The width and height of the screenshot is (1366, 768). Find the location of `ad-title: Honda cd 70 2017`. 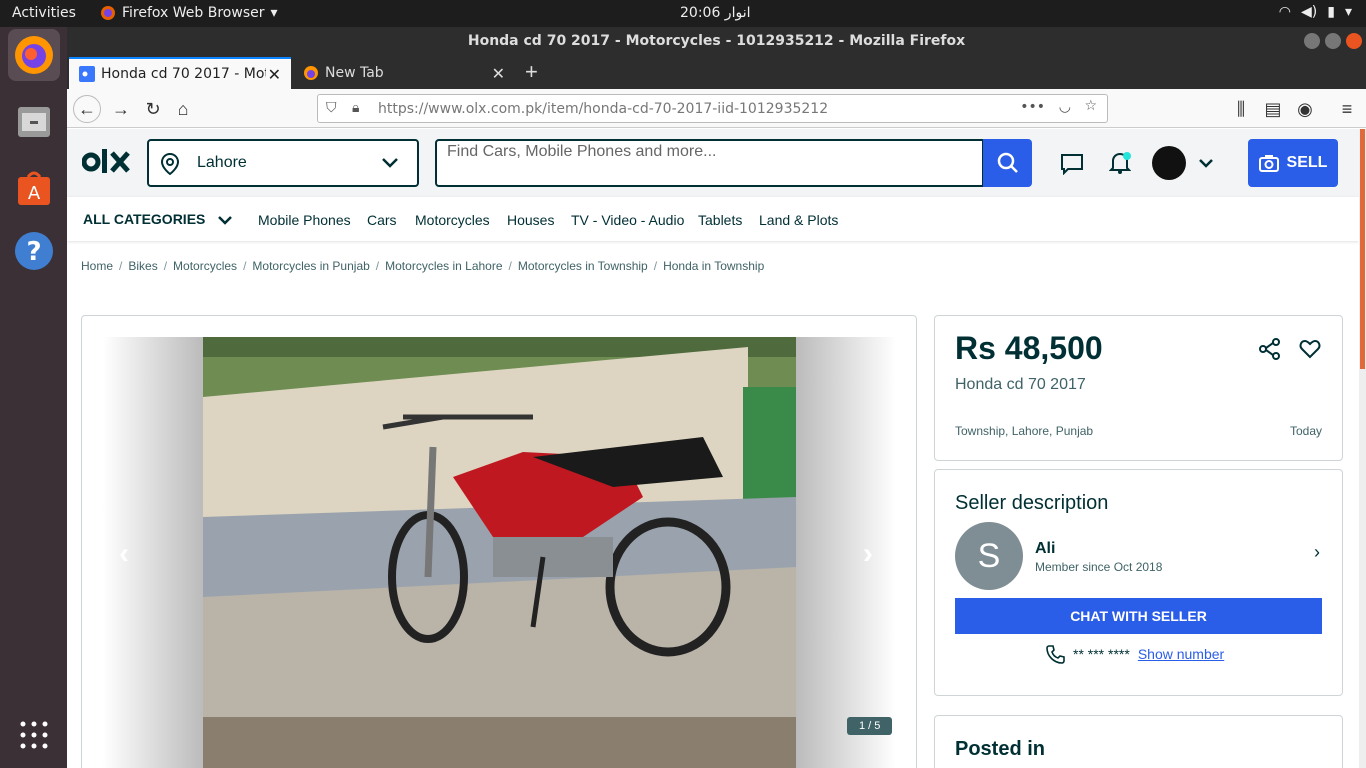

ad-title: Honda cd 70 2017 is located at coordinates (1020, 384).